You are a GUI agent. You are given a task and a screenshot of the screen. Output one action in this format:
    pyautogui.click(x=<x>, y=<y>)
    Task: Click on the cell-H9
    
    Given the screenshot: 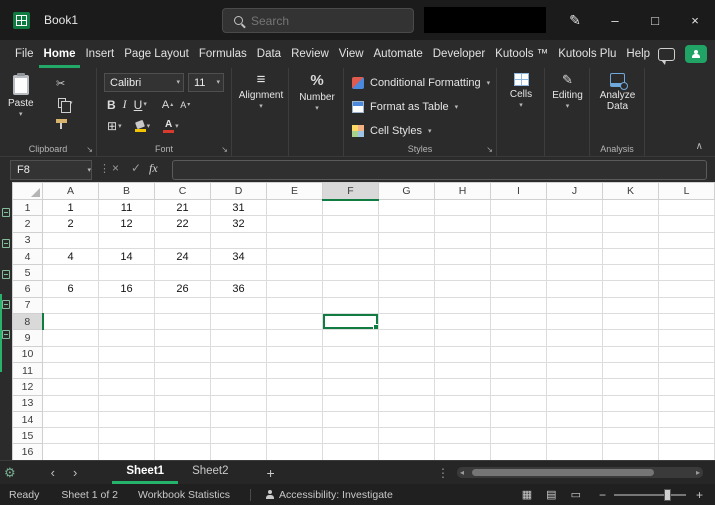 What is the action you would take?
    pyautogui.click(x=462, y=338)
    